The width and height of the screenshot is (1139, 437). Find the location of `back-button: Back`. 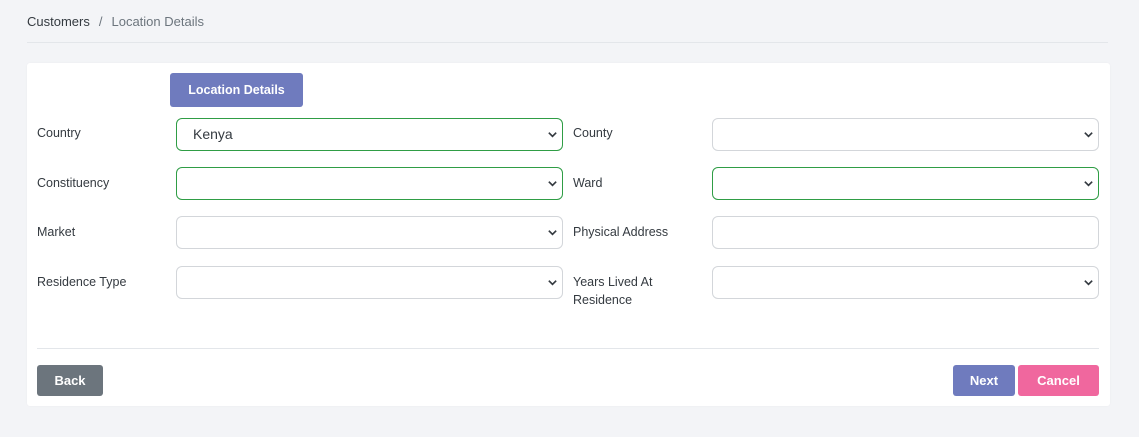

back-button: Back is located at coordinates (70, 380).